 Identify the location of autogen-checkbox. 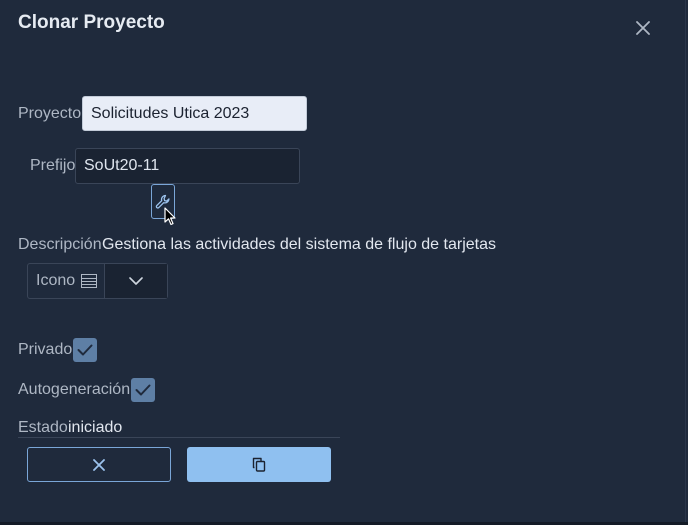
(143, 390).